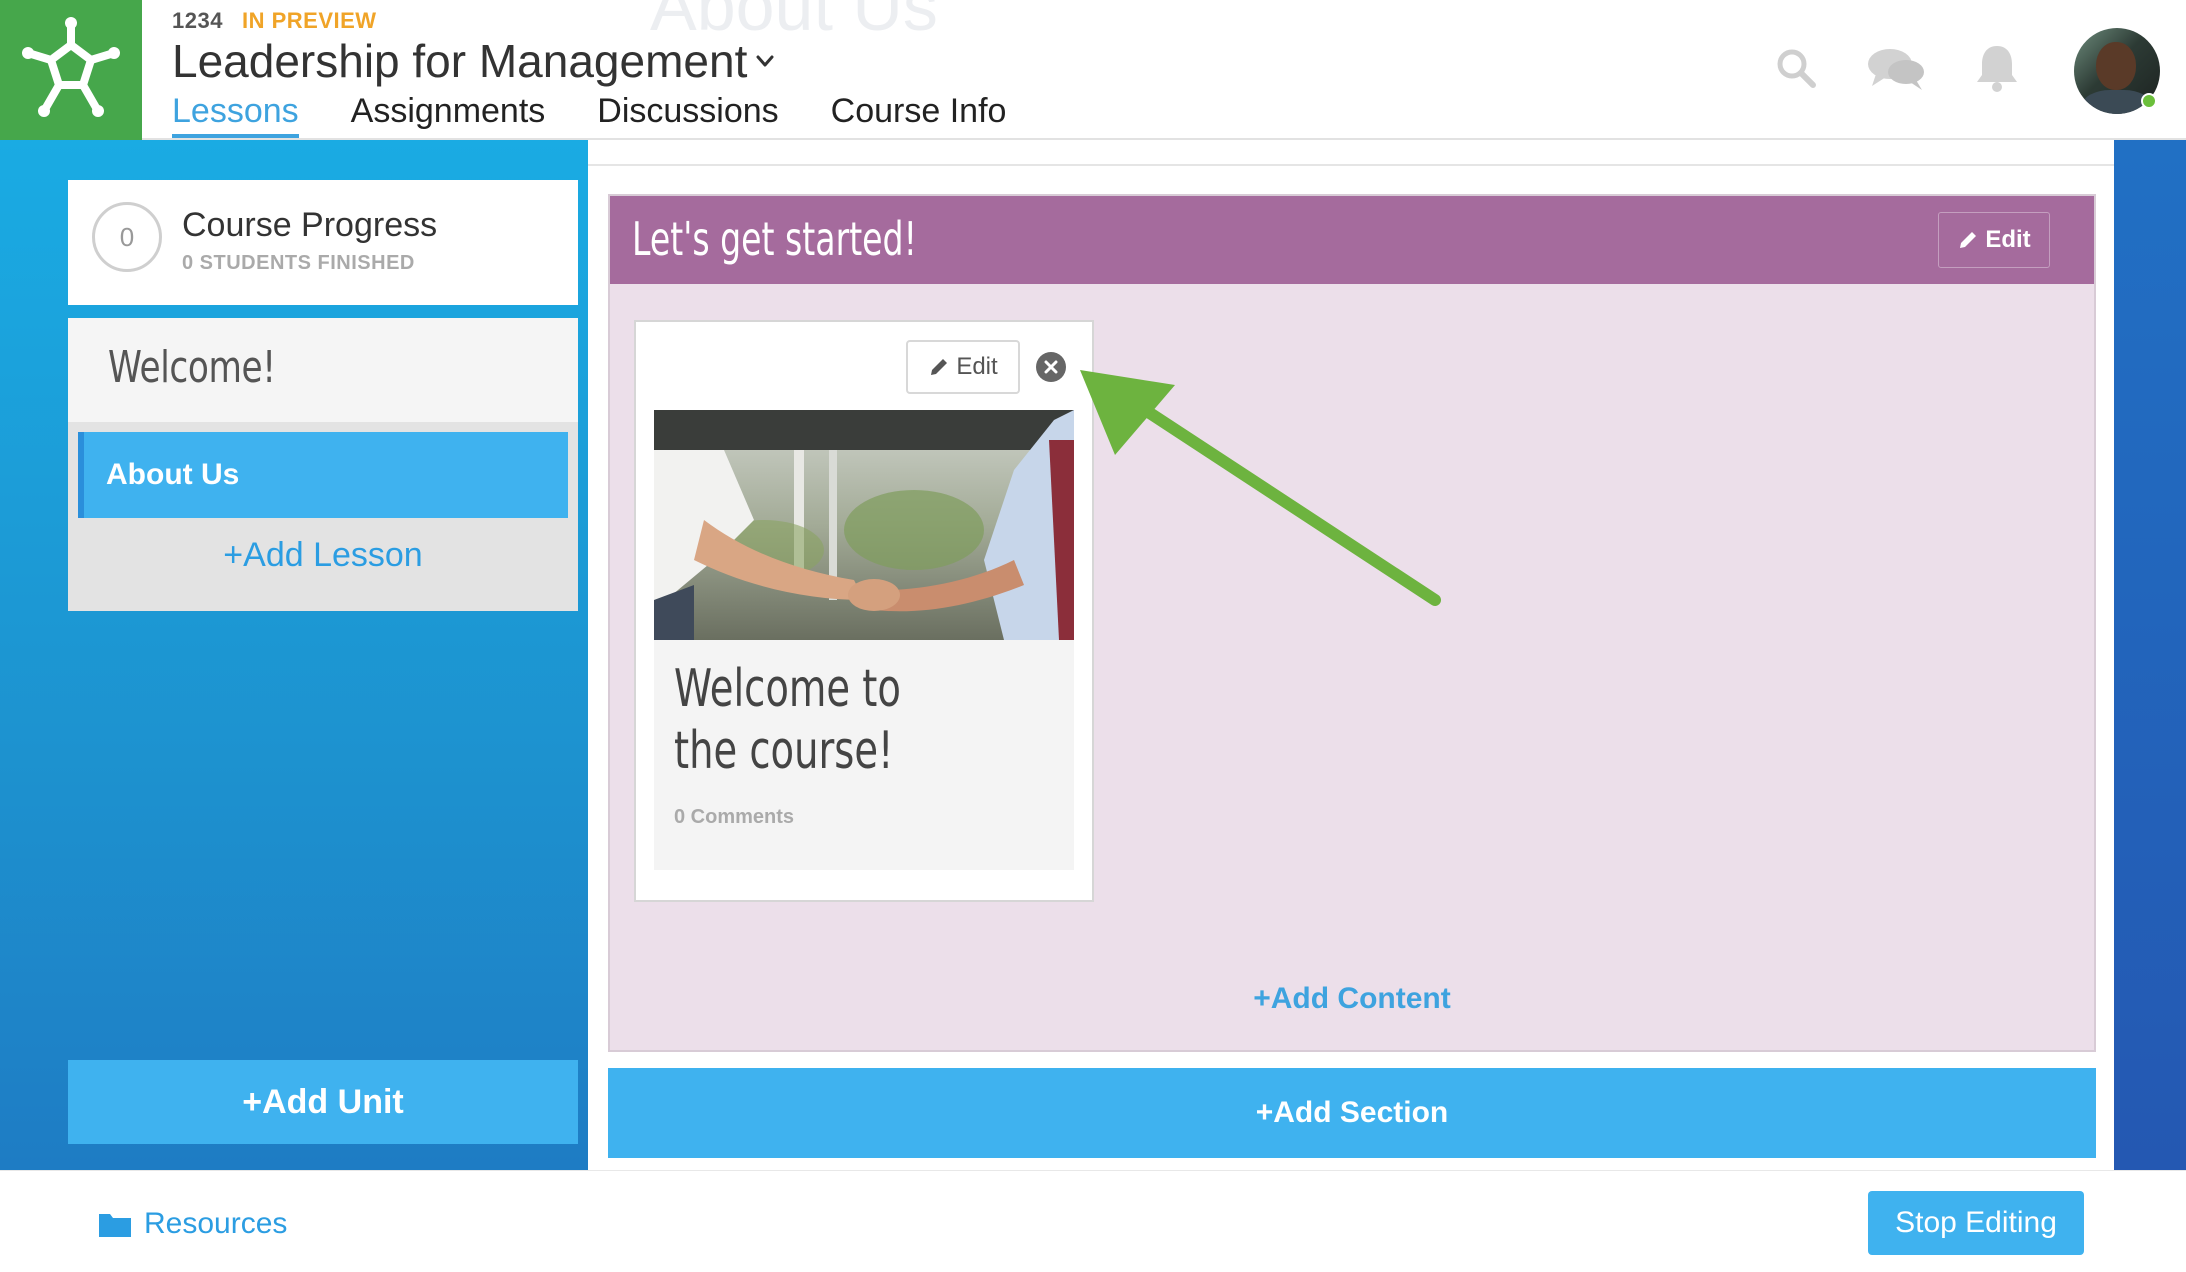  What do you see at coordinates (977, 366) in the screenshot?
I see `card-edit-label: Edit` at bounding box center [977, 366].